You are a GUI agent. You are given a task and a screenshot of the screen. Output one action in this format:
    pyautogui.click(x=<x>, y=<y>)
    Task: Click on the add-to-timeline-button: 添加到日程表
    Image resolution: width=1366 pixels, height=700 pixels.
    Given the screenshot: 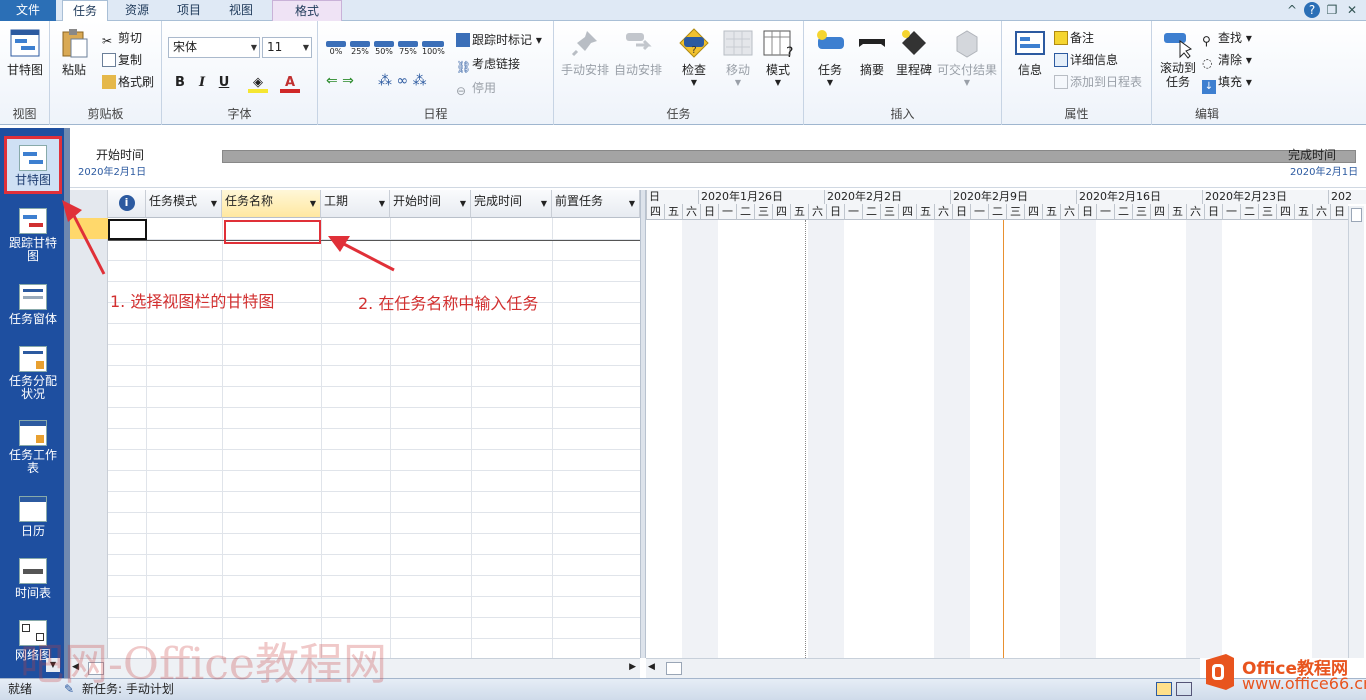 What is the action you would take?
    pyautogui.click(x=1098, y=81)
    